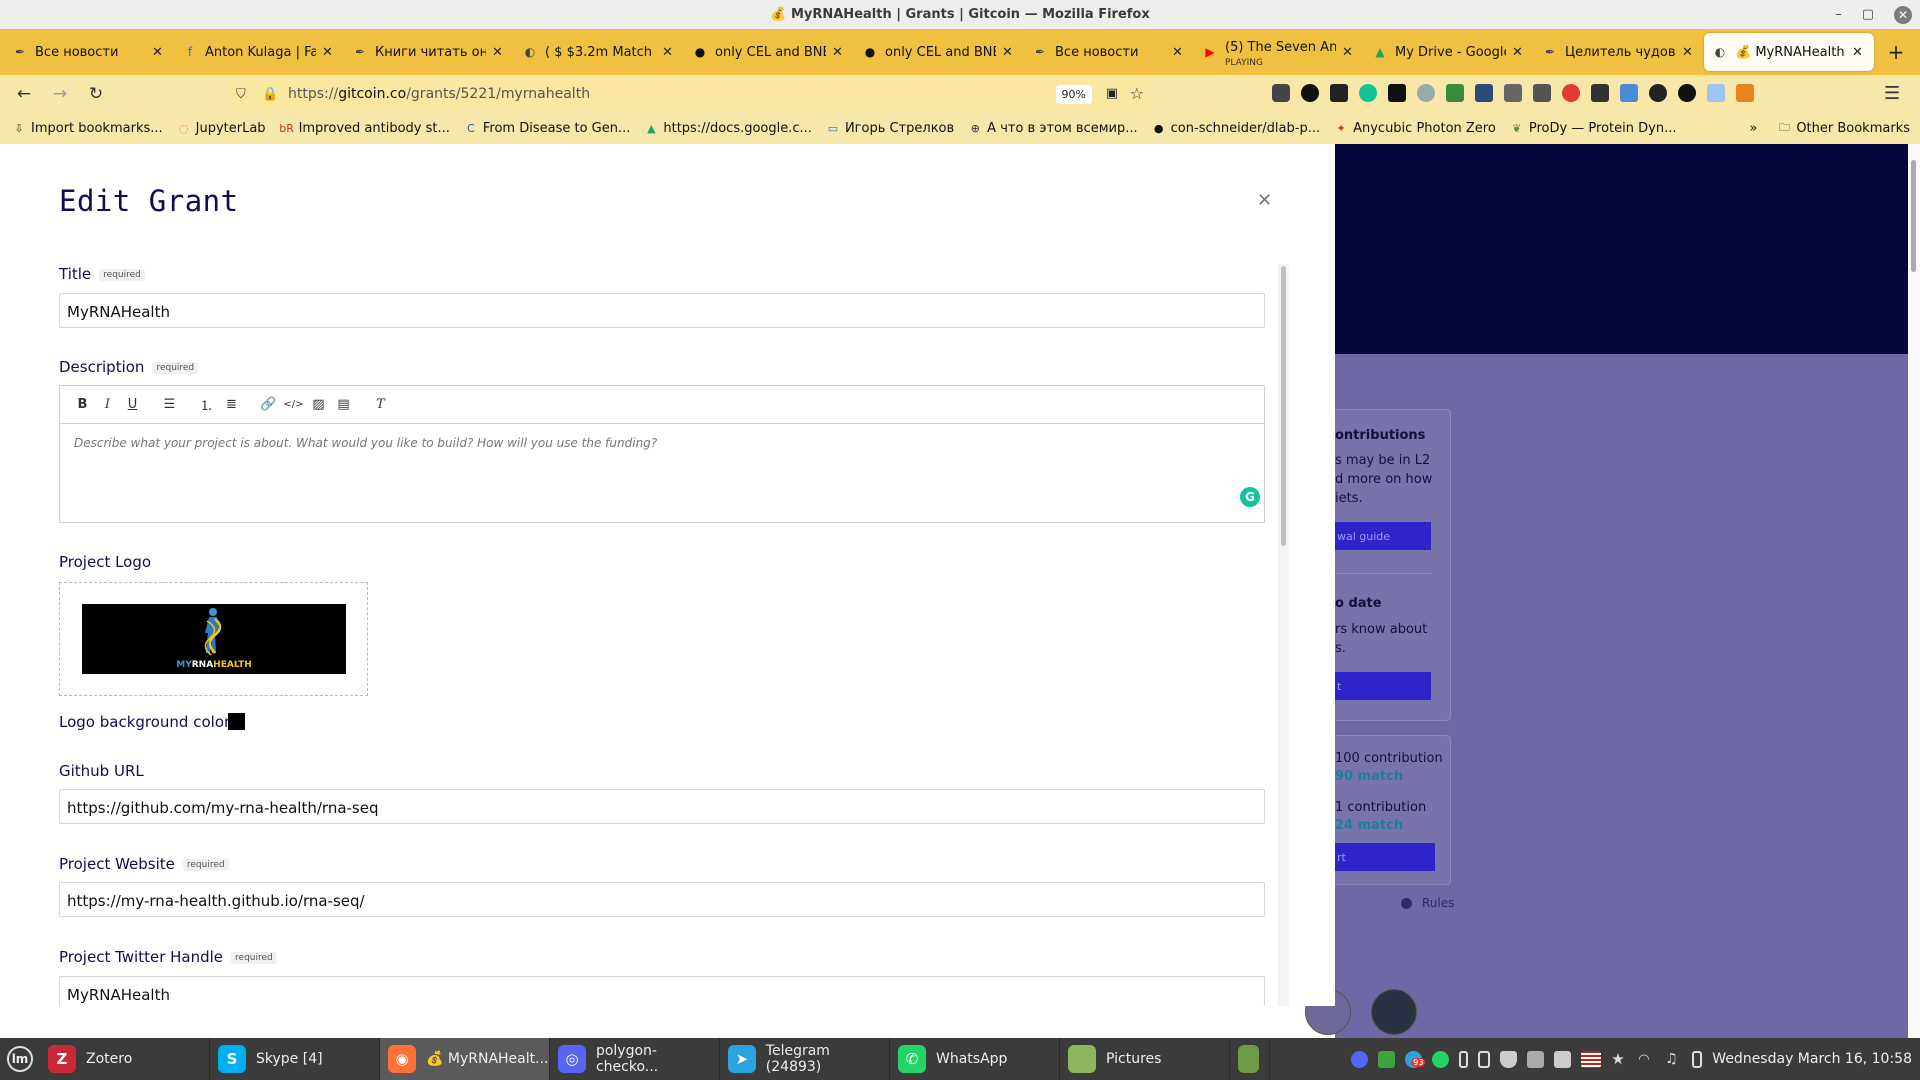 This screenshot has height=1080, width=1920. Describe the element at coordinates (1896, 52) in the screenshot. I see `new-tab-icon: +` at that location.